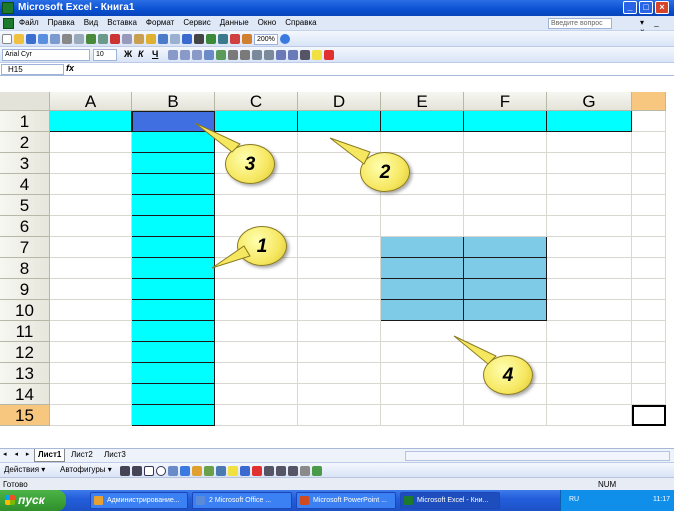  Describe the element at coordinates (649, 184) in the screenshot. I see `cell-h4` at that location.